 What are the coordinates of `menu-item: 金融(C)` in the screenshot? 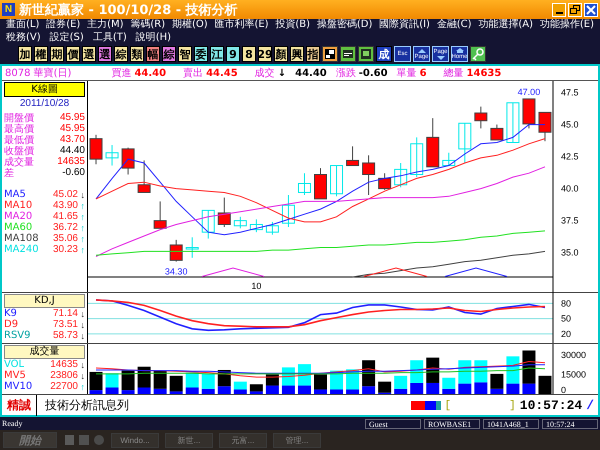 It's located at (454, 25).